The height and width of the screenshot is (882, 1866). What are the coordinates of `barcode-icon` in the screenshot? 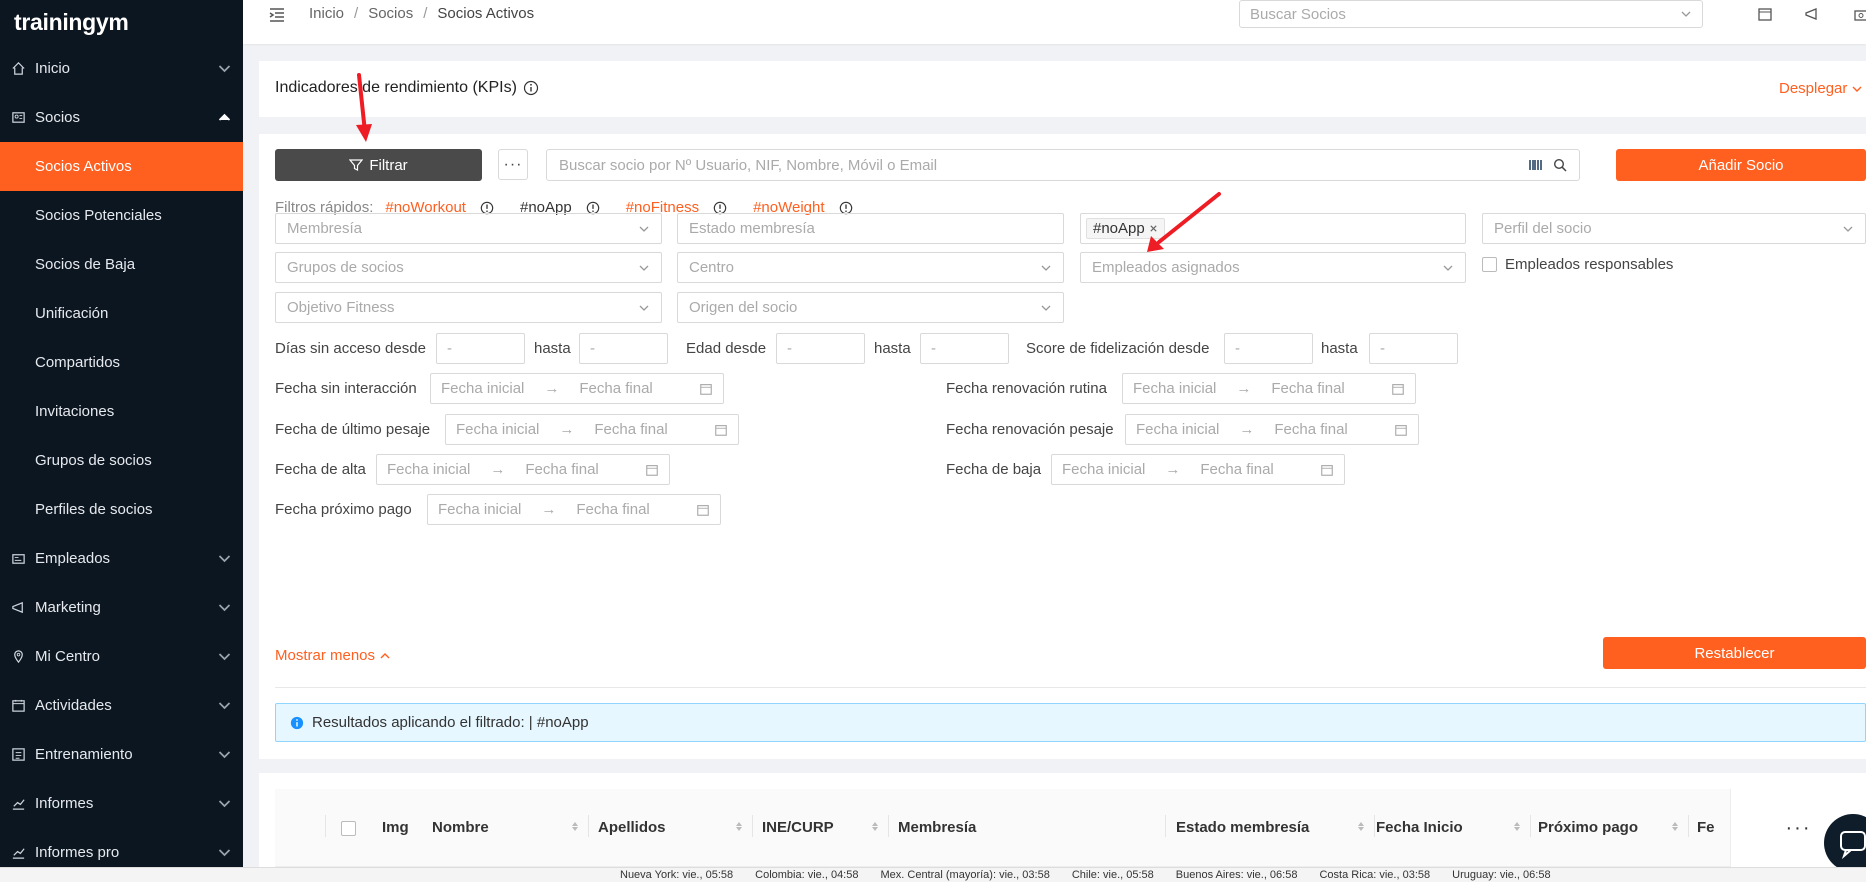 It's located at (1536, 165).